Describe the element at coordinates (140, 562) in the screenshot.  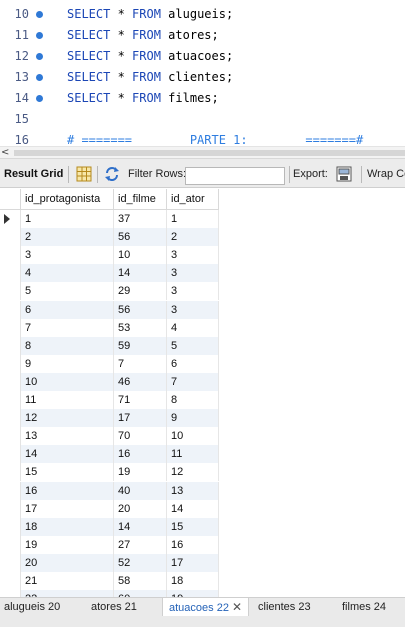
I see `table-cell: 52` at that location.